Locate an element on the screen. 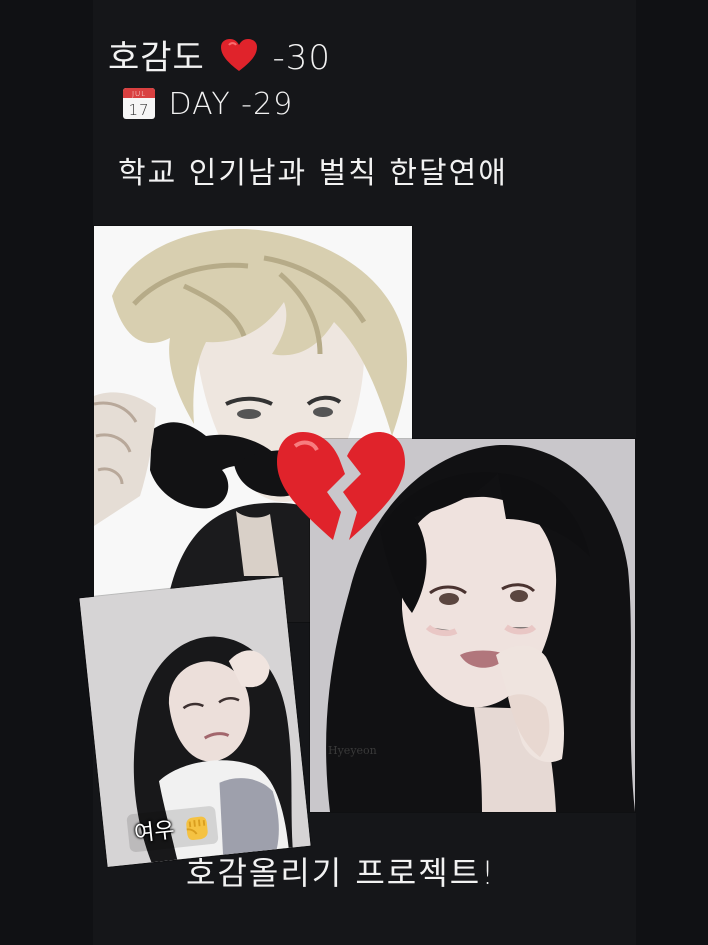 Image resolution: width=708 pixels, height=945 pixels. day-counter-line: JUL 17 DAY -29 is located at coordinates (207, 104).